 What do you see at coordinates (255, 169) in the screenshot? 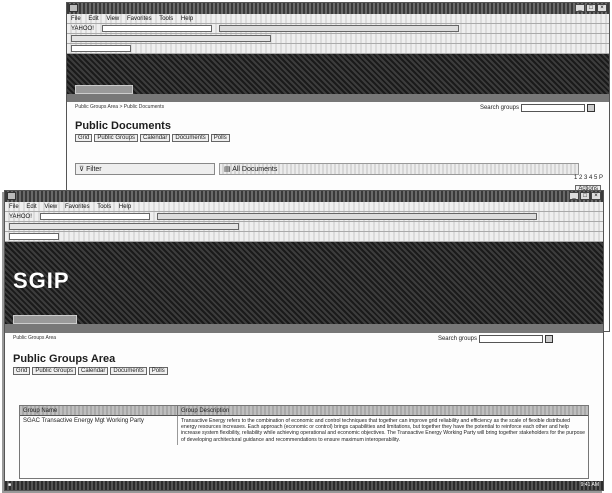
I see `all-documents-label: All Documents` at bounding box center [255, 169].